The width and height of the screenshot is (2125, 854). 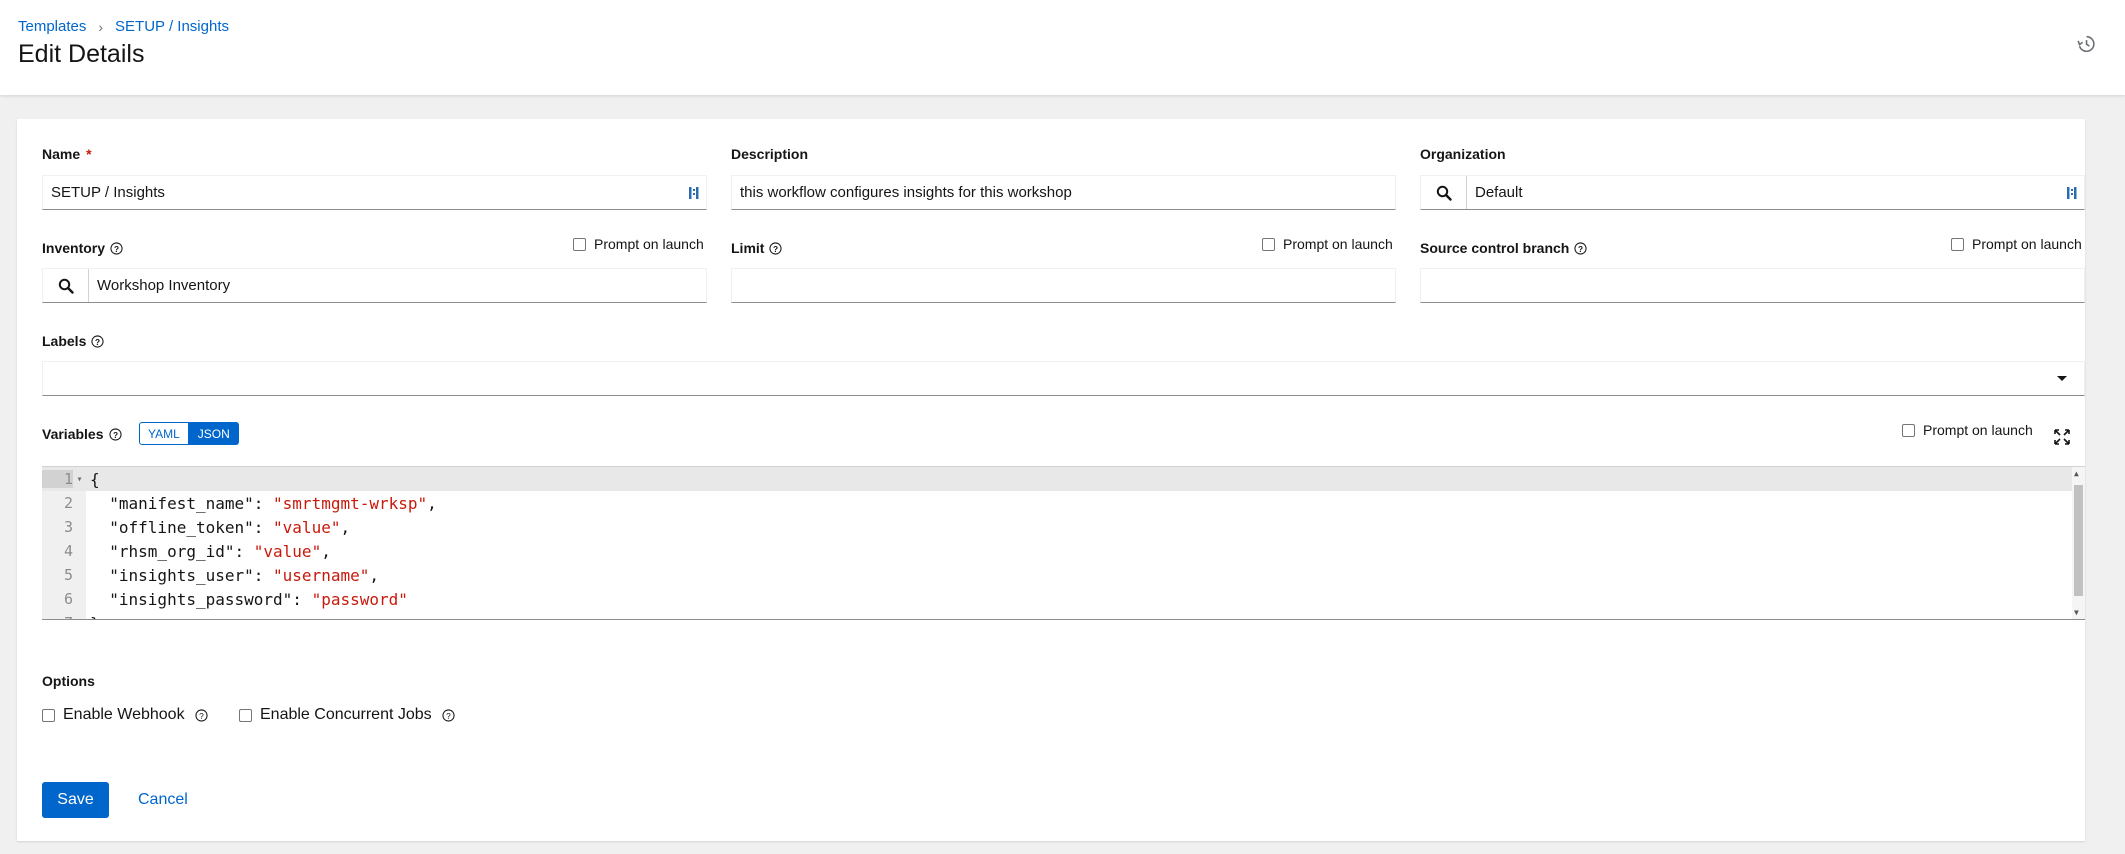 I want to click on labels-label-text: Labels, so click(x=64, y=341).